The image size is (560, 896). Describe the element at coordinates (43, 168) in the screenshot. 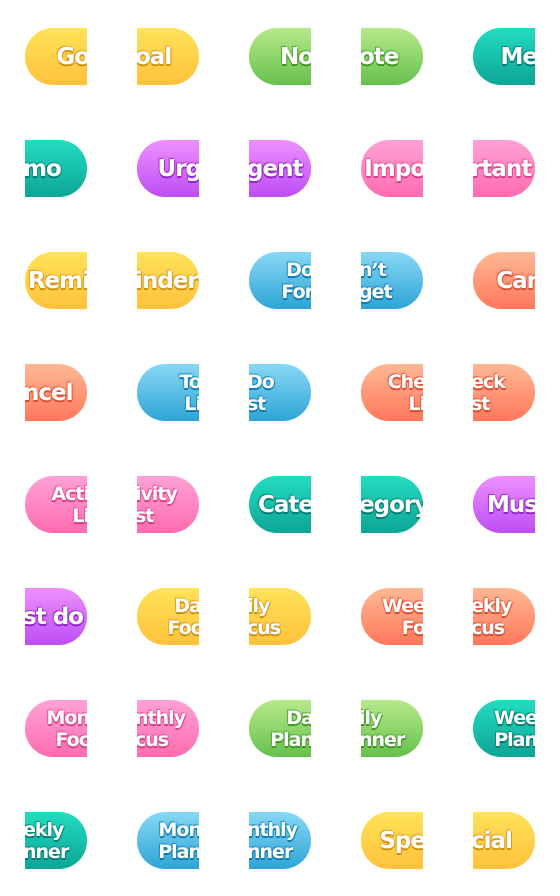

I see `sticker-text: mo` at that location.